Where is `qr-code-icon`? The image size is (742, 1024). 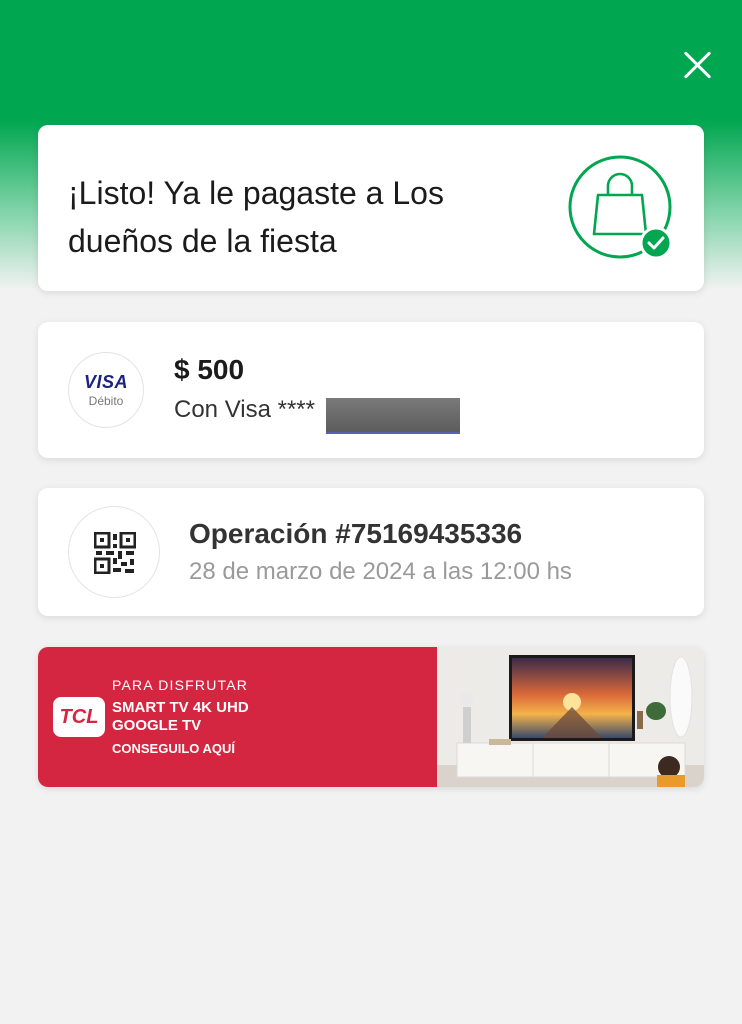
qr-code-icon is located at coordinates (114, 552).